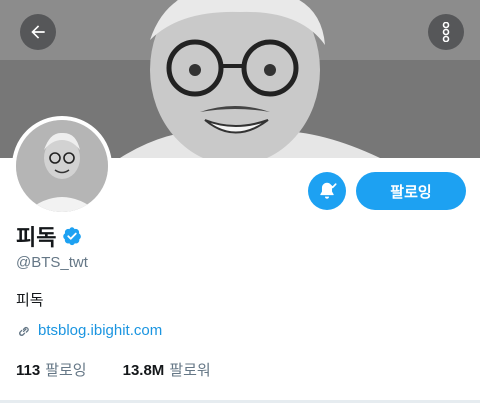 This screenshot has width=480, height=403. Describe the element at coordinates (66, 370) in the screenshot. I see `following-label: 팔로잉` at that location.